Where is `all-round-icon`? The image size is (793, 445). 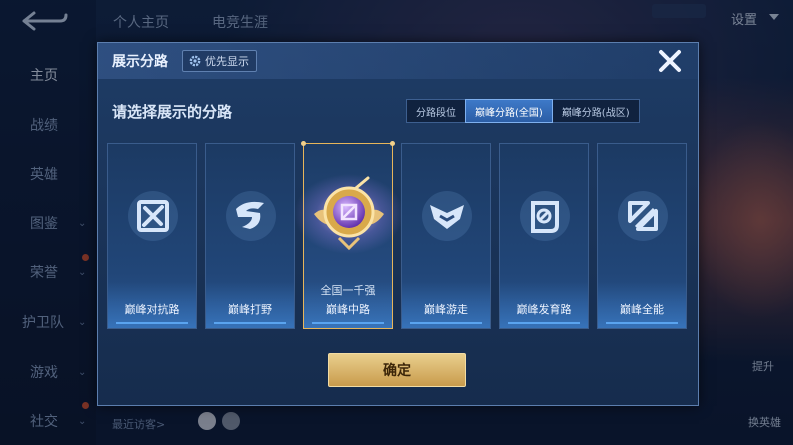
all-round-icon is located at coordinates (643, 216).